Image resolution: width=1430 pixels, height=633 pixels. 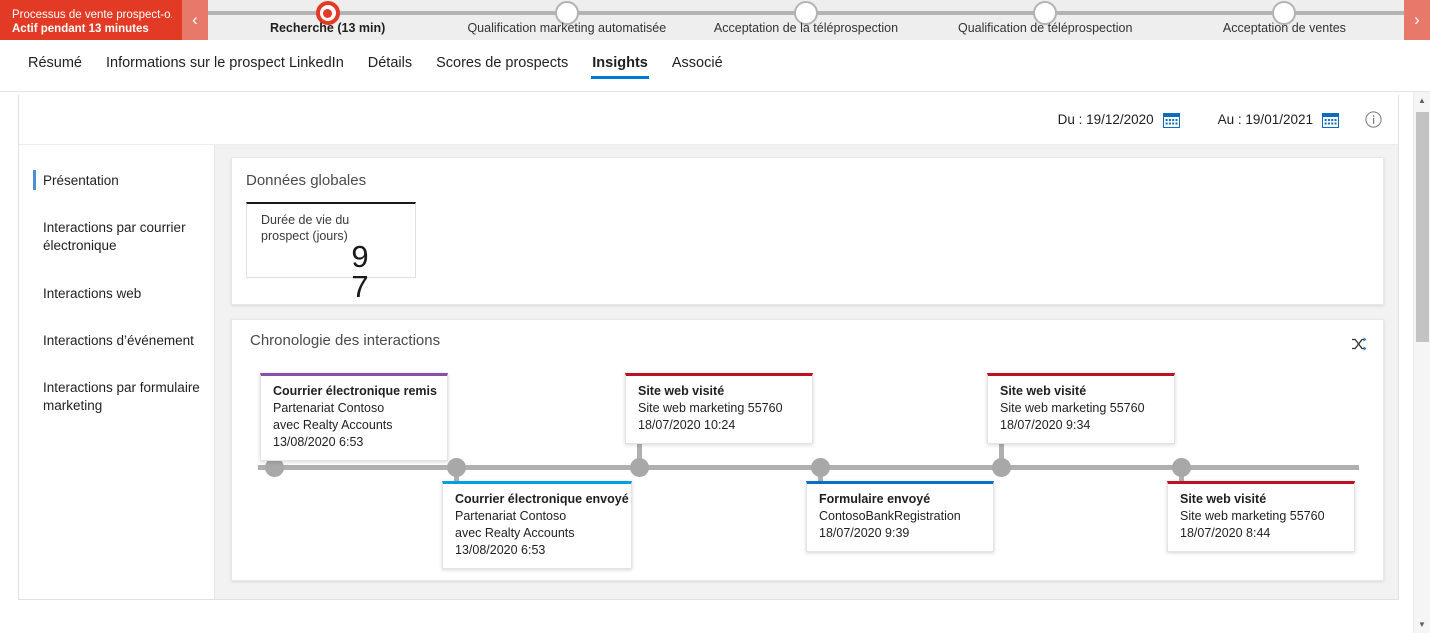 What do you see at coordinates (327, 28) in the screenshot?
I see `bpf-stage-label: Recherche (13 min)` at bounding box center [327, 28].